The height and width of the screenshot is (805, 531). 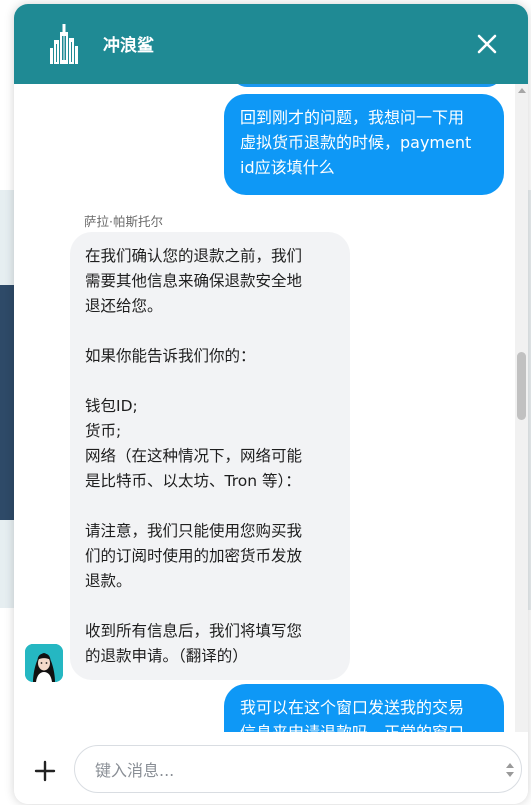 What do you see at coordinates (194, 631) in the screenshot?
I see `message-line: 收到所有信息后，我们将填写您` at bounding box center [194, 631].